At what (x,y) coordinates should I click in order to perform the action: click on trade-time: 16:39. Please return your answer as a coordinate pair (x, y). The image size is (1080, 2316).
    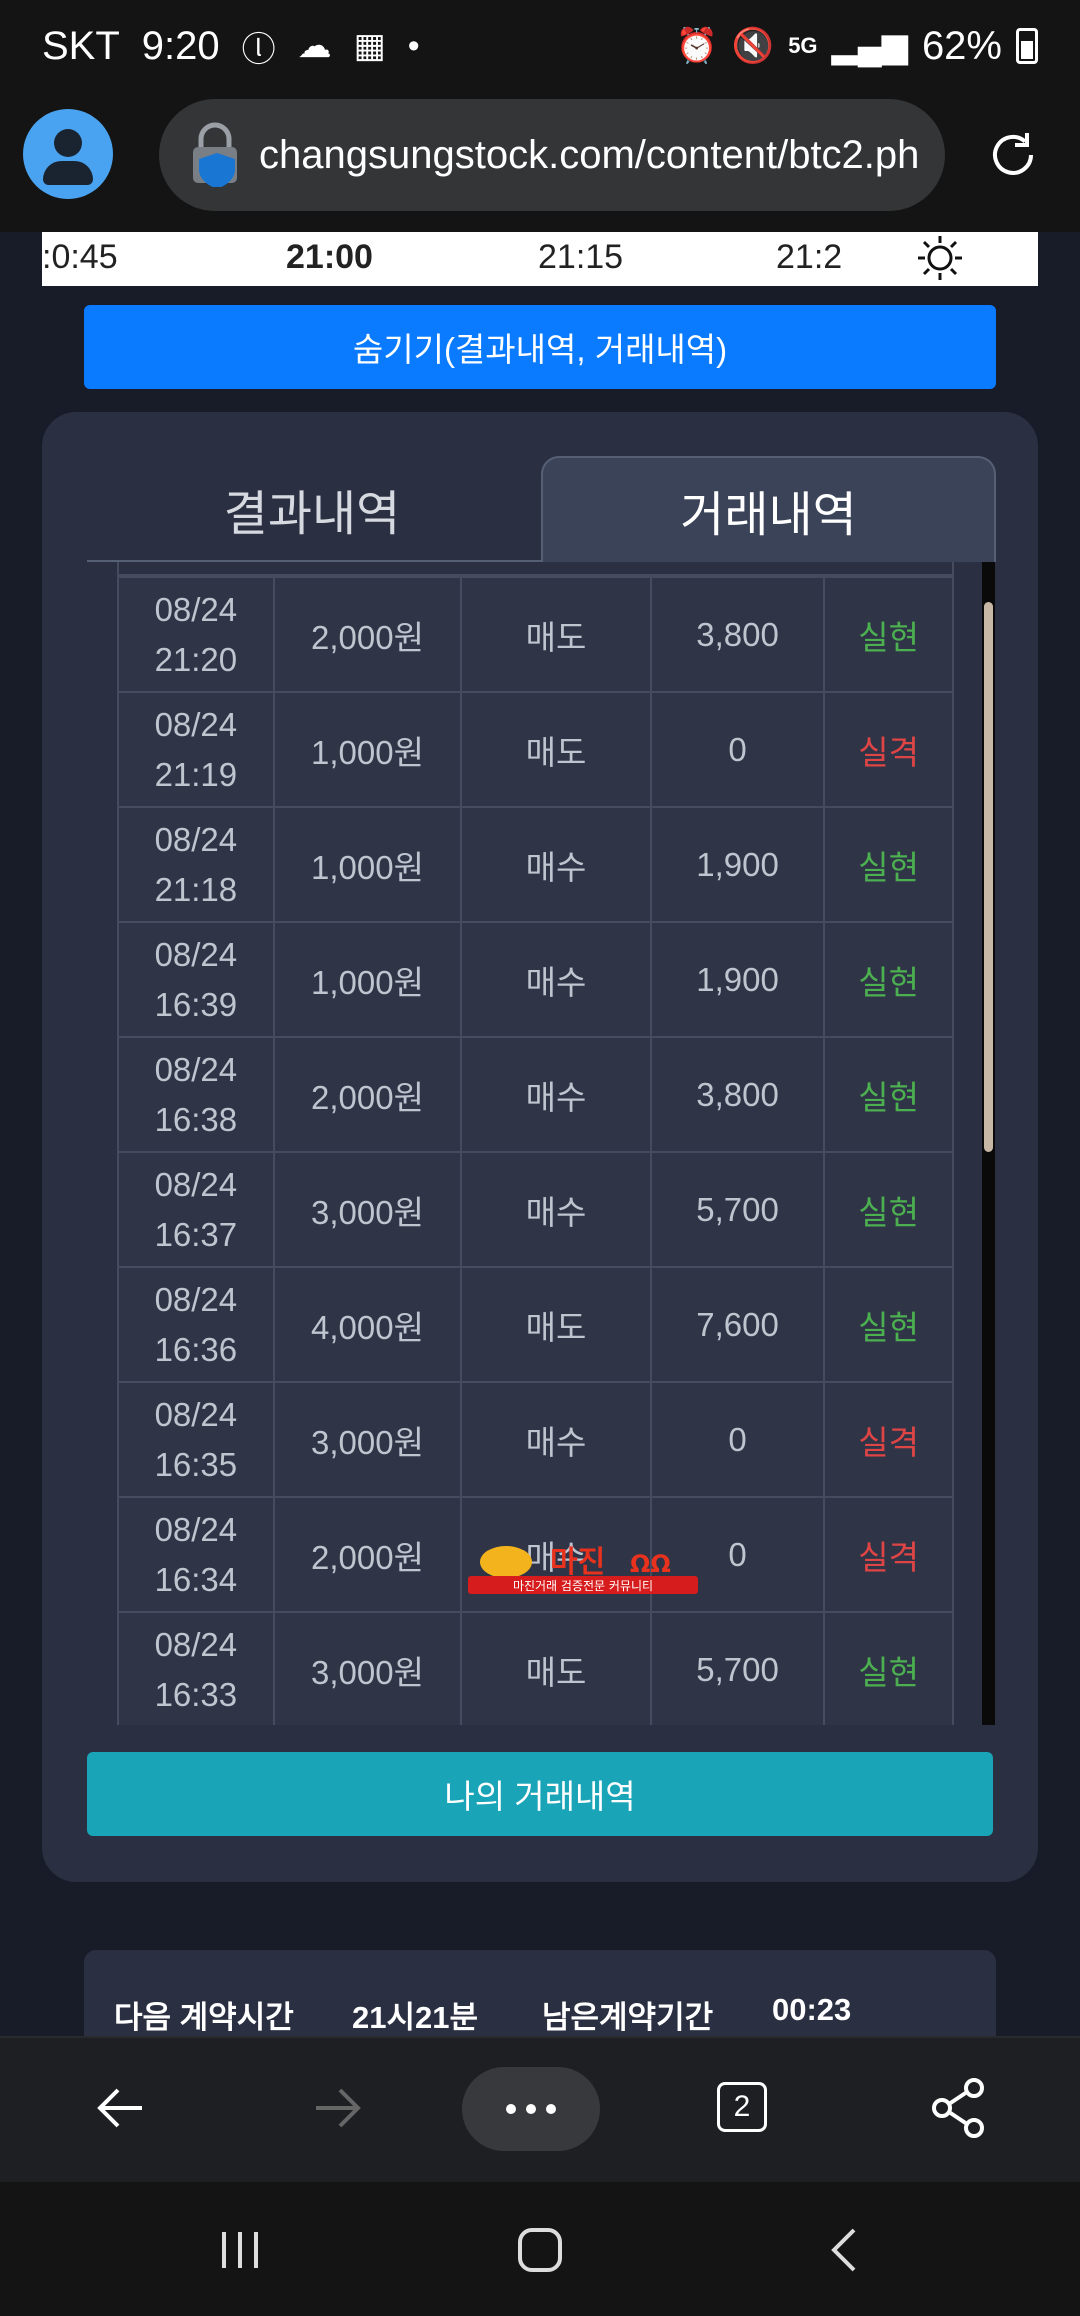
    Looking at the image, I should click on (196, 1004).